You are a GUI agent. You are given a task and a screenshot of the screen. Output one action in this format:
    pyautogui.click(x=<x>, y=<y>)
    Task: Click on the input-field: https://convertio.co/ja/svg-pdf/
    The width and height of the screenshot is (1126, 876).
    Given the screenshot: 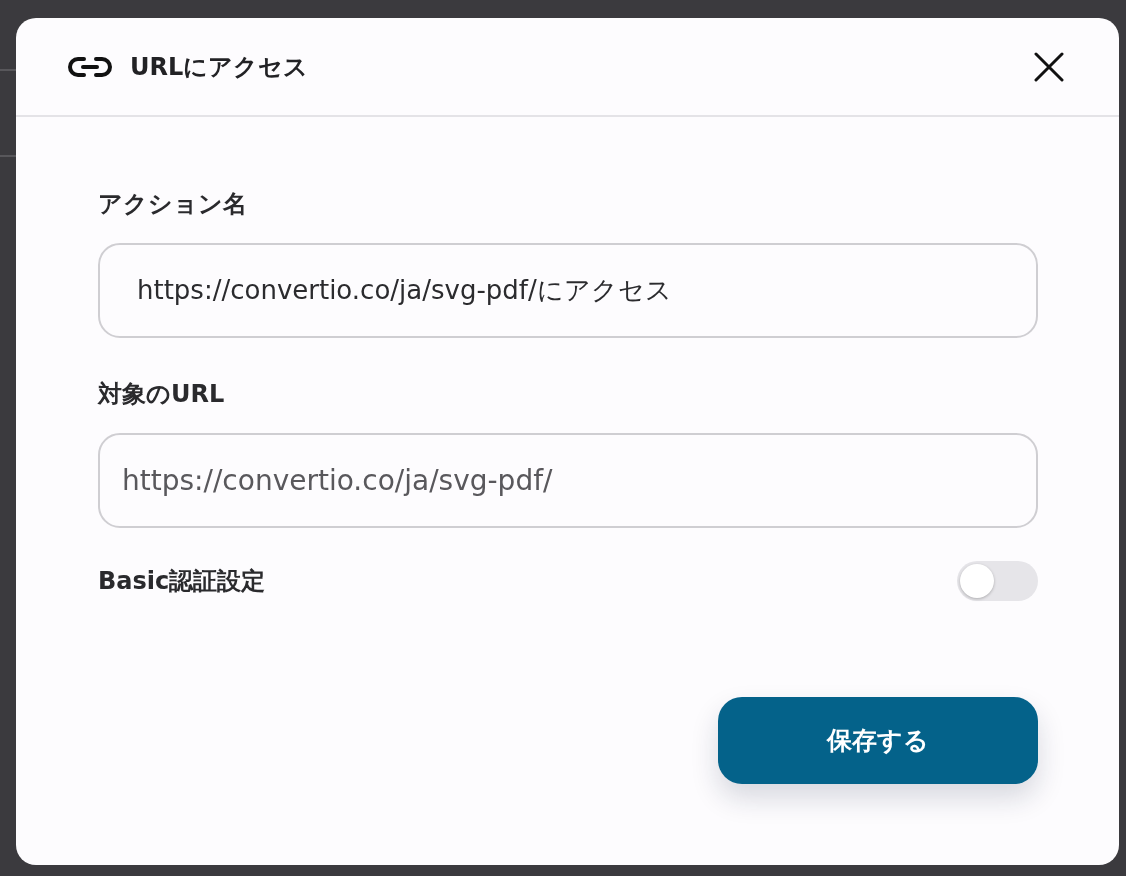 What is the action you would take?
    pyautogui.click(x=568, y=480)
    